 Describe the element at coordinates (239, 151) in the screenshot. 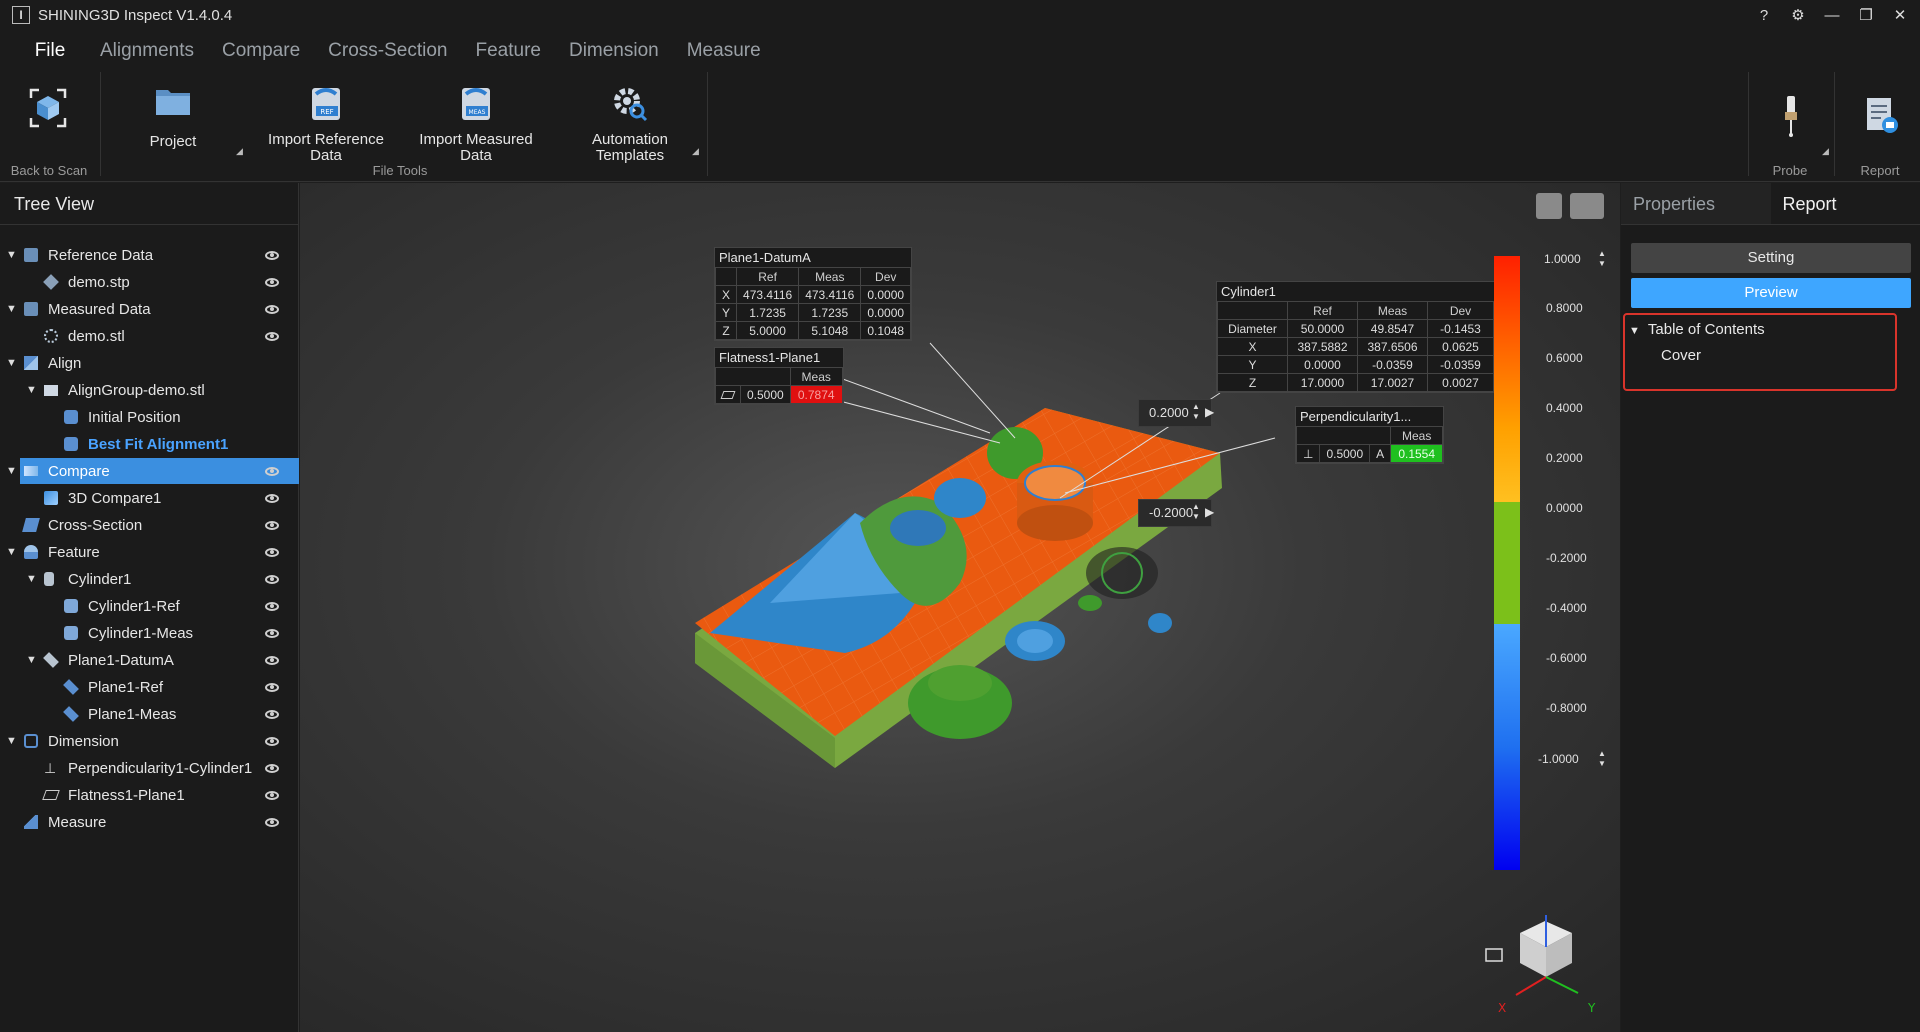

I see `project-dropdown-arrow: ◢` at that location.